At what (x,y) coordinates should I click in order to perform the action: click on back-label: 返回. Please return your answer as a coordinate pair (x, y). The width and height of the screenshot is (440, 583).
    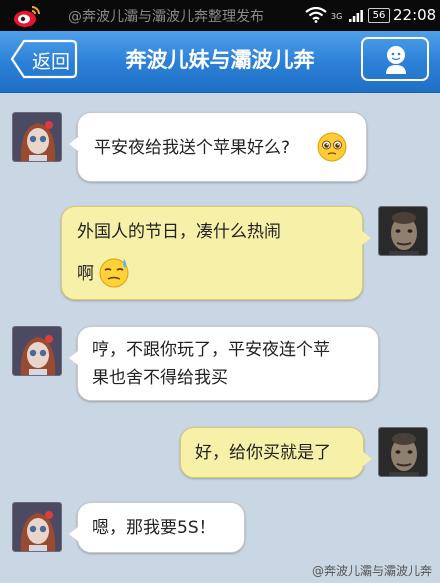
    Looking at the image, I should click on (51, 62).